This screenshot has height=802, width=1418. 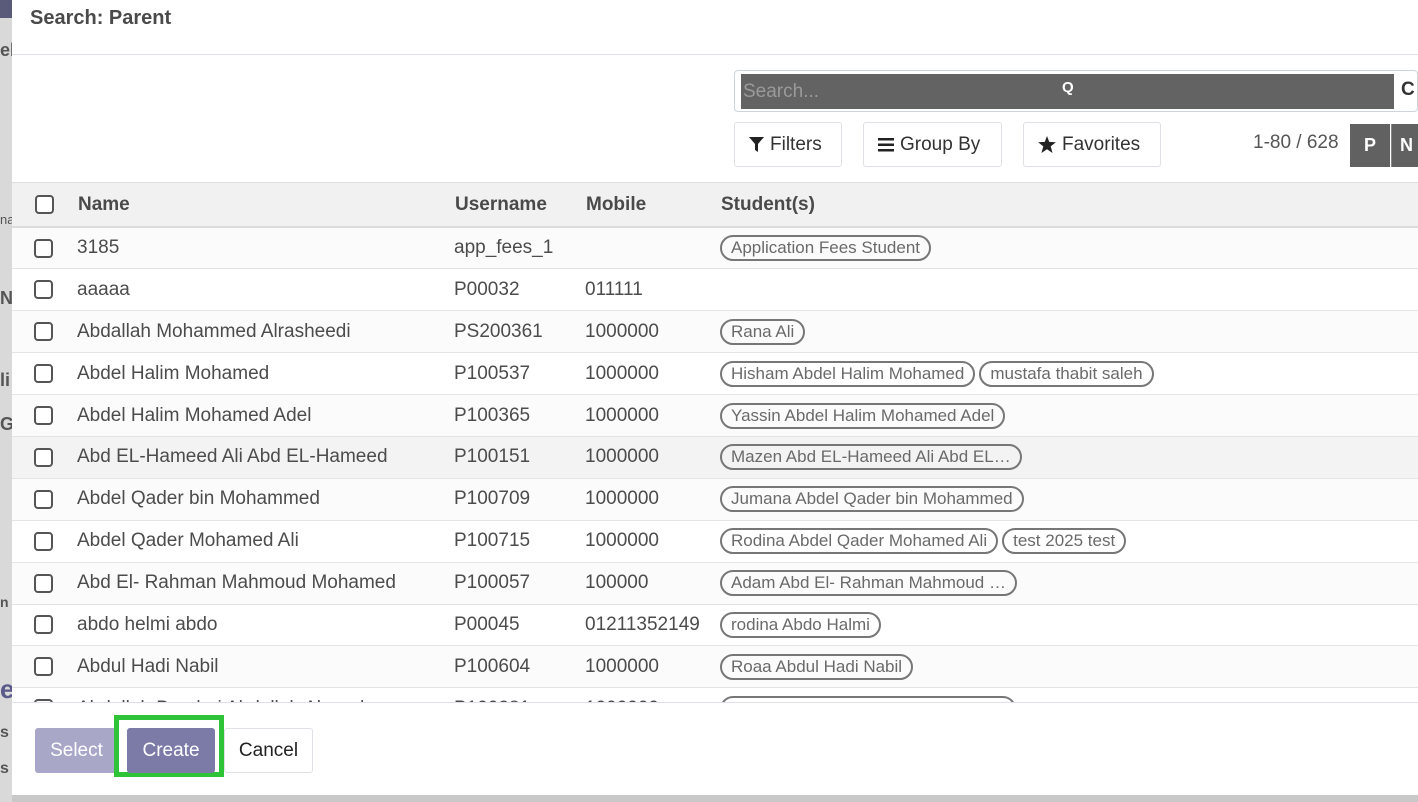 I want to click on cell-name: Abdel Qader bin Mohammed, so click(x=260, y=499).